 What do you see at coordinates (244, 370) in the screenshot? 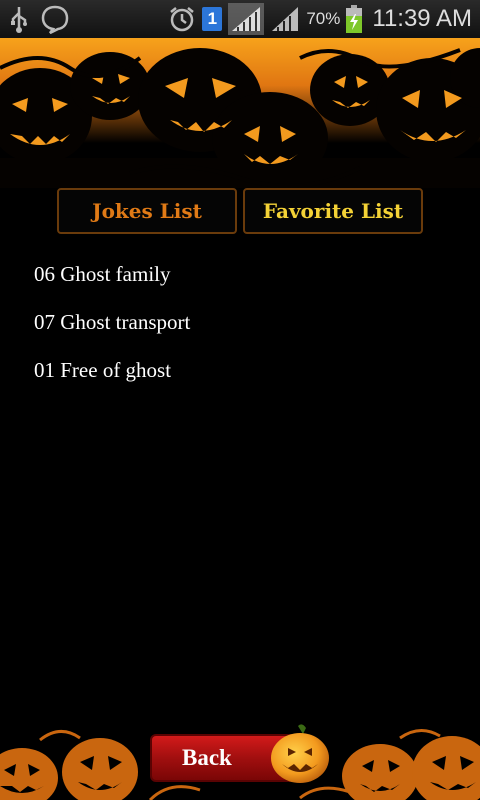
I see `list-item: 01 Free of ghost` at bounding box center [244, 370].